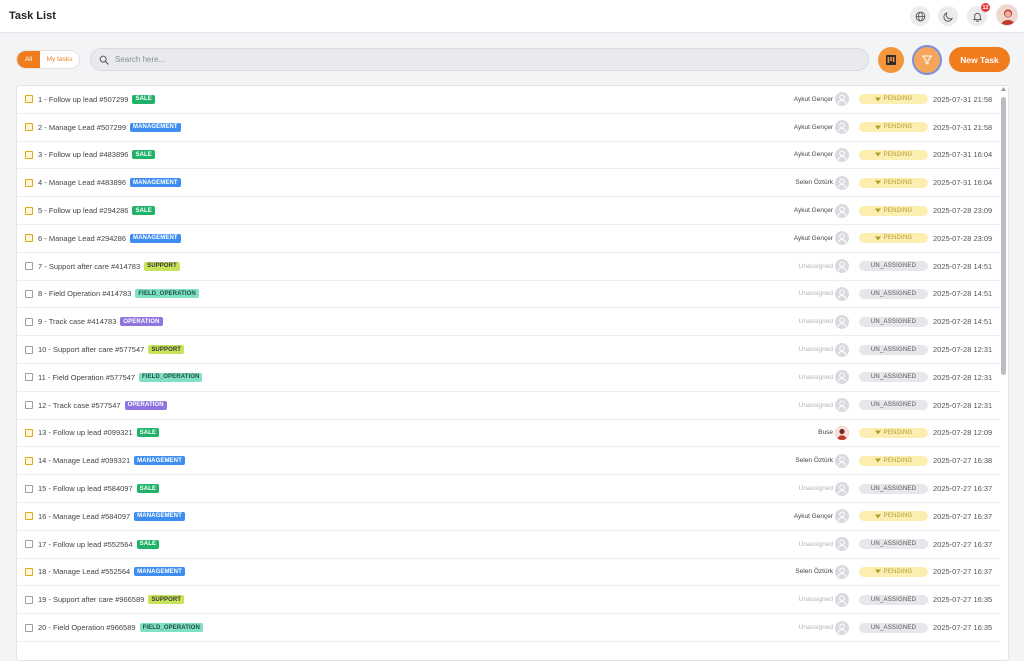  What do you see at coordinates (89, 266) in the screenshot?
I see `task-title: 7 - Support after care #414783` at bounding box center [89, 266].